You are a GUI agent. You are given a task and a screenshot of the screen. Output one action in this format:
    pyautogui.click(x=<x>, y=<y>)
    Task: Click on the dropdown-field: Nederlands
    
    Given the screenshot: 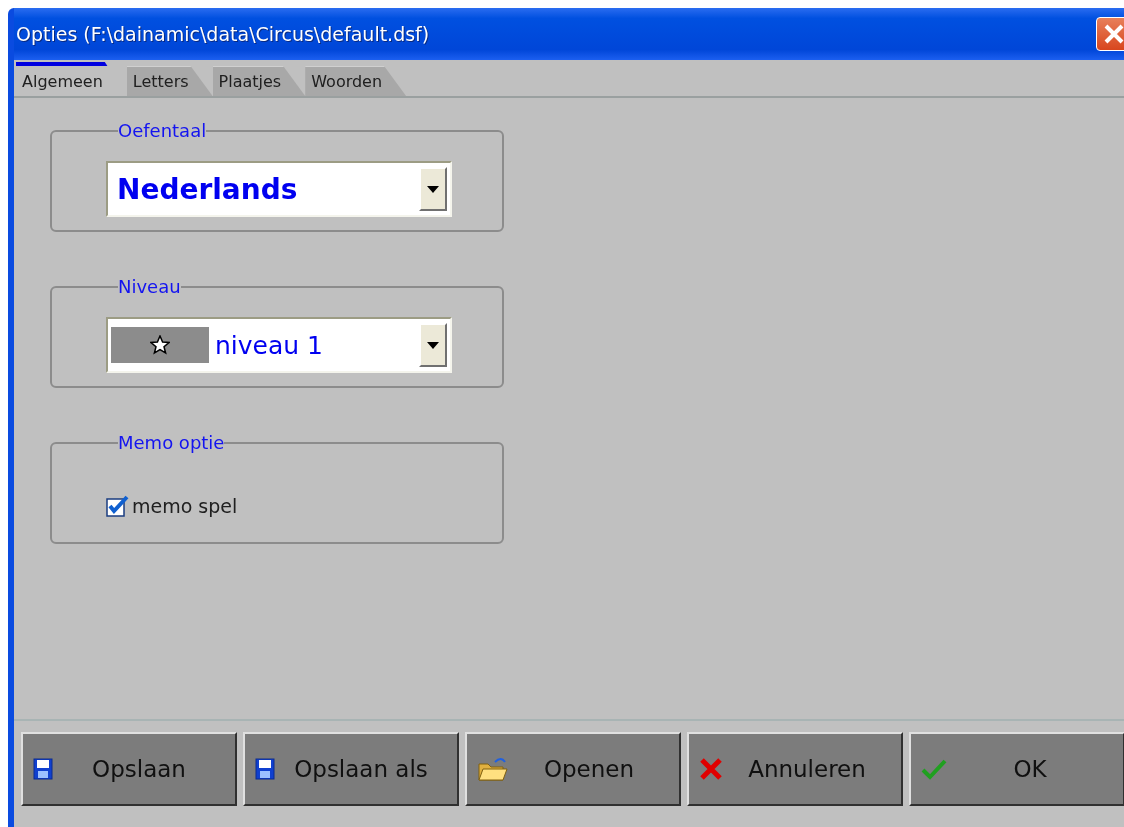 What is the action you would take?
    pyautogui.click(x=279, y=189)
    